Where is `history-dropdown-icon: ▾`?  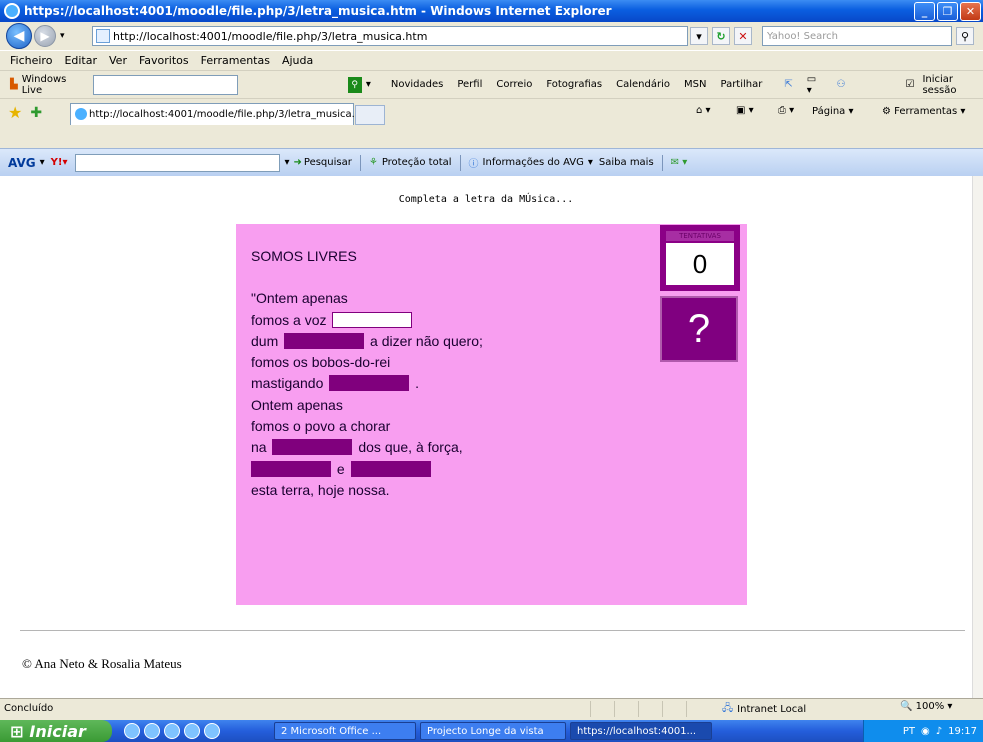
history-dropdown-icon: ▾ is located at coordinates (62, 36).